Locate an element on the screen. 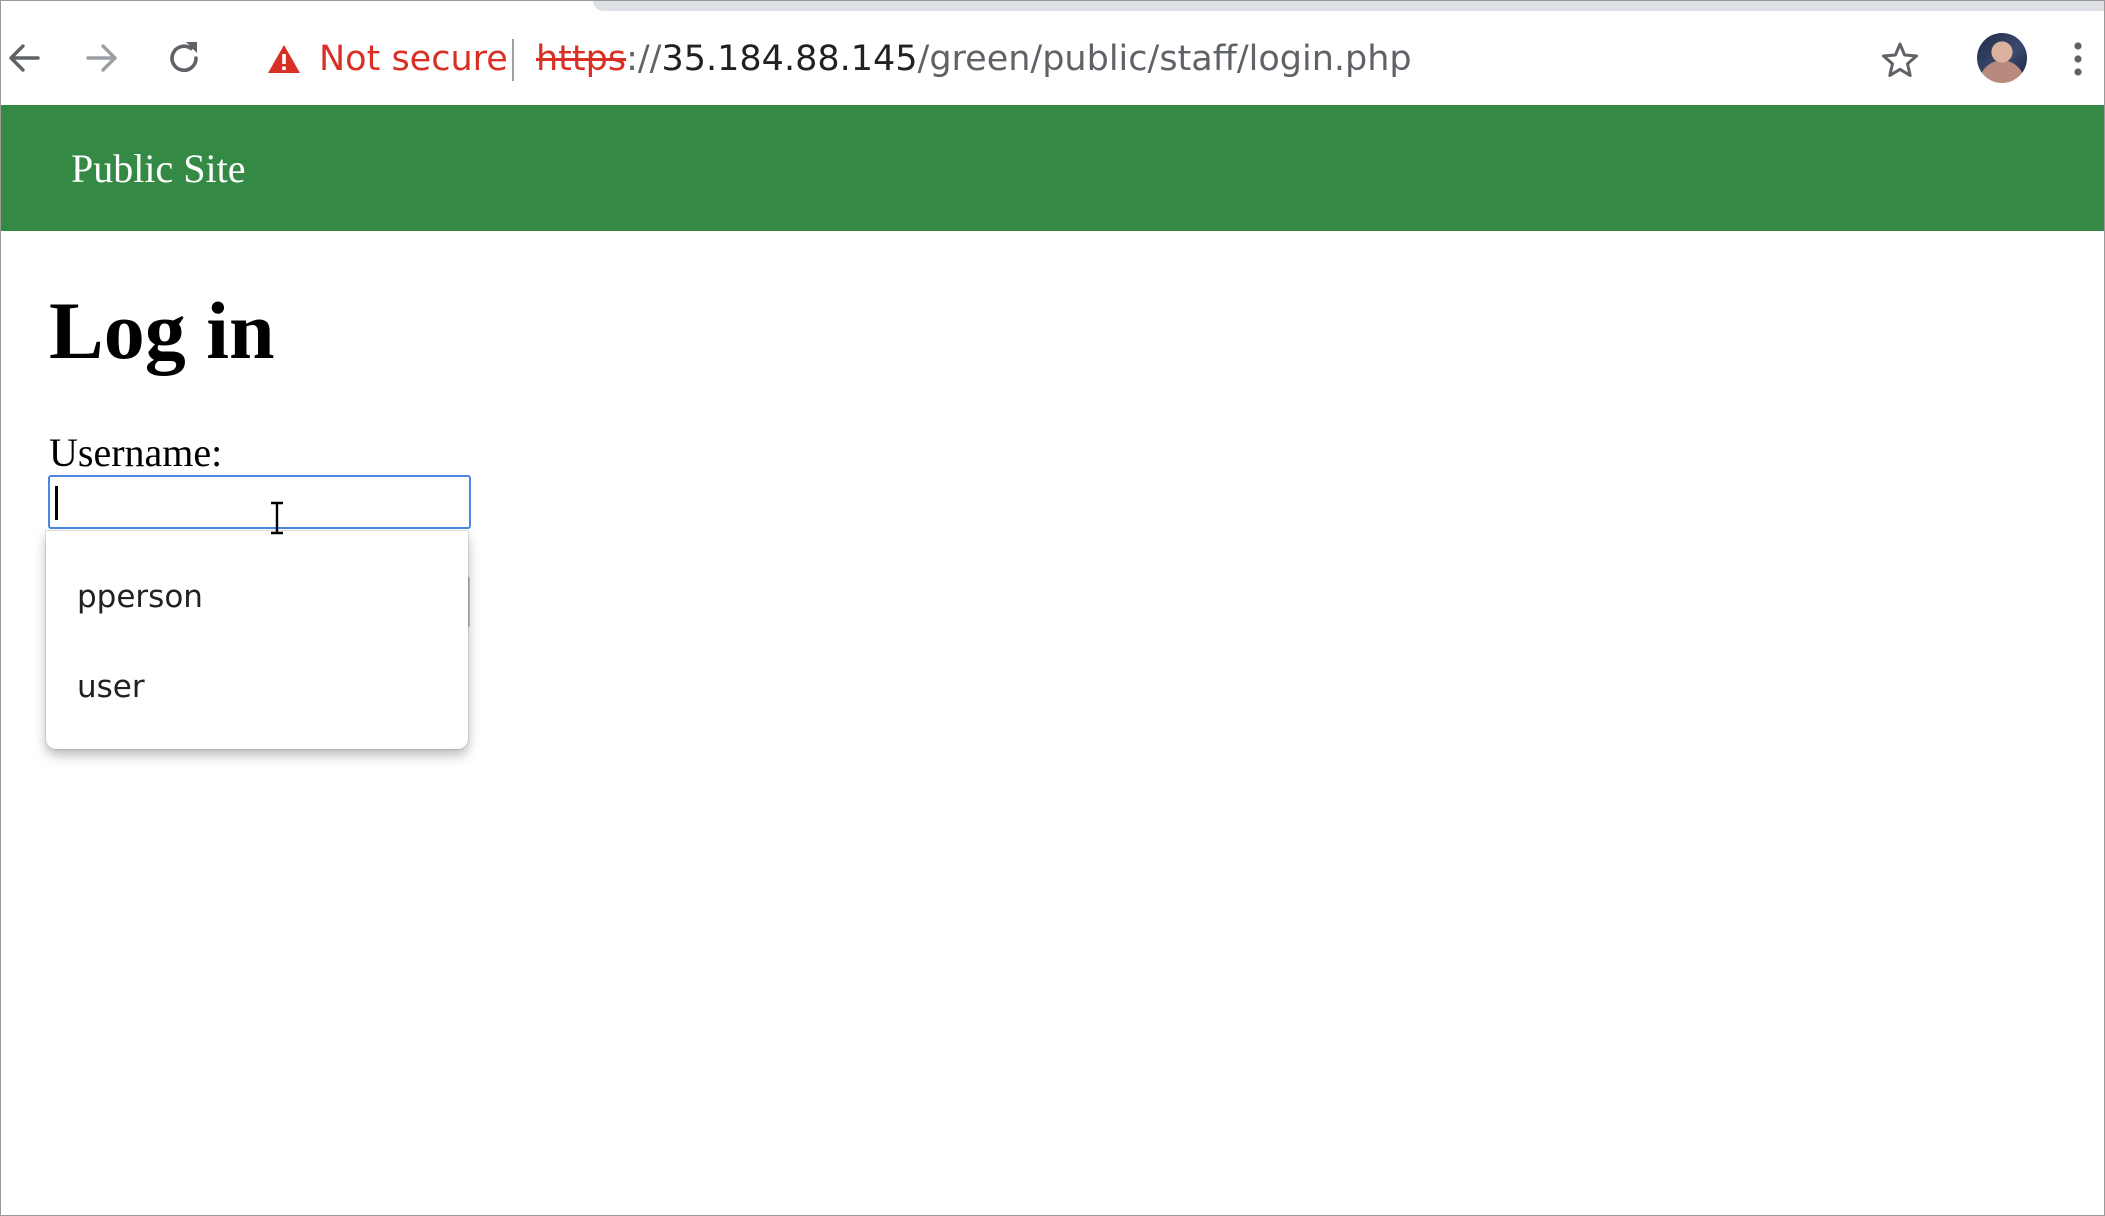  page-title: Log in is located at coordinates (162, 330).